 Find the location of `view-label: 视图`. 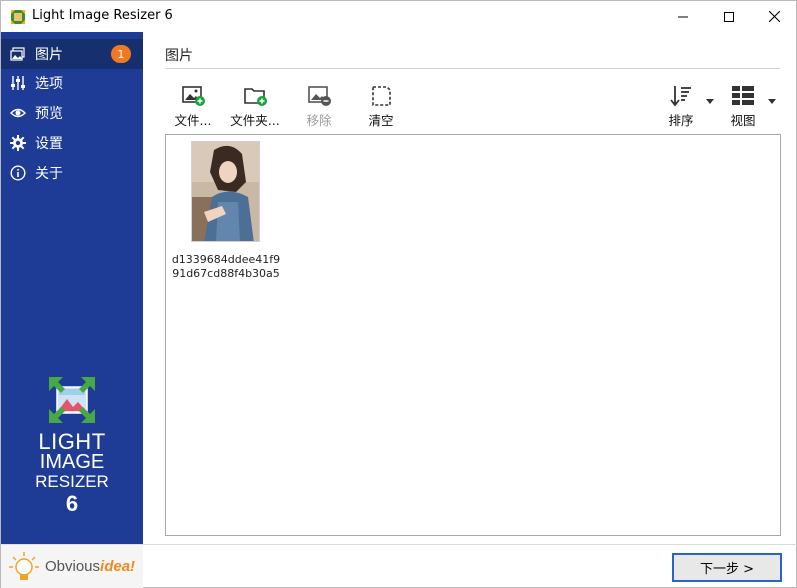

view-label: 视图 is located at coordinates (743, 120).